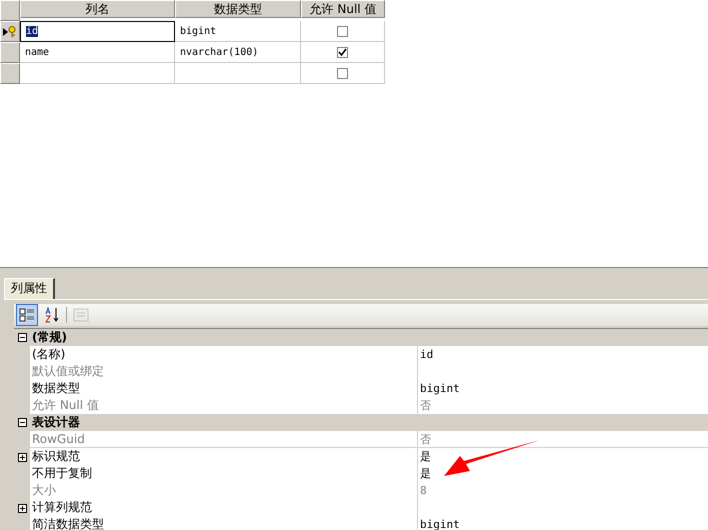 The image size is (708, 530). Describe the element at coordinates (224, 355) in the screenshot. I see `property-name: (名称)` at that location.